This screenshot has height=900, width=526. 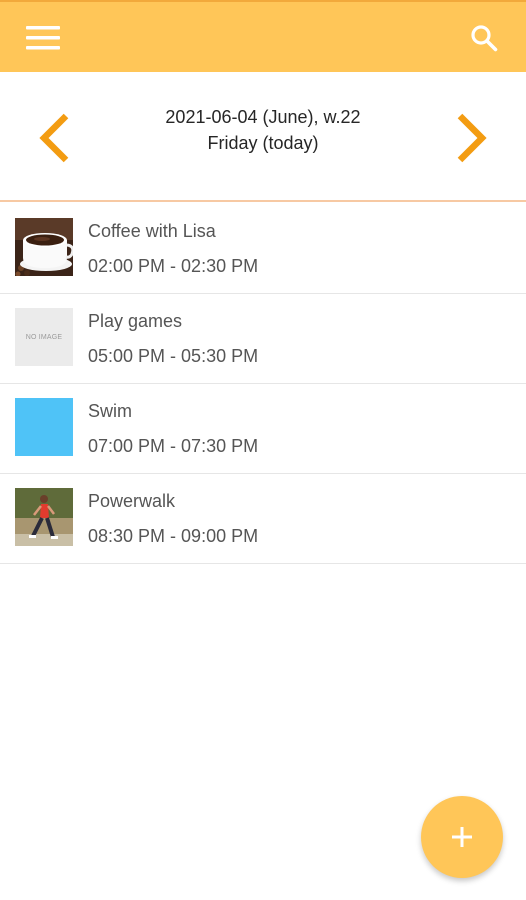 What do you see at coordinates (135, 321) in the screenshot?
I see `event-title: Play games` at bounding box center [135, 321].